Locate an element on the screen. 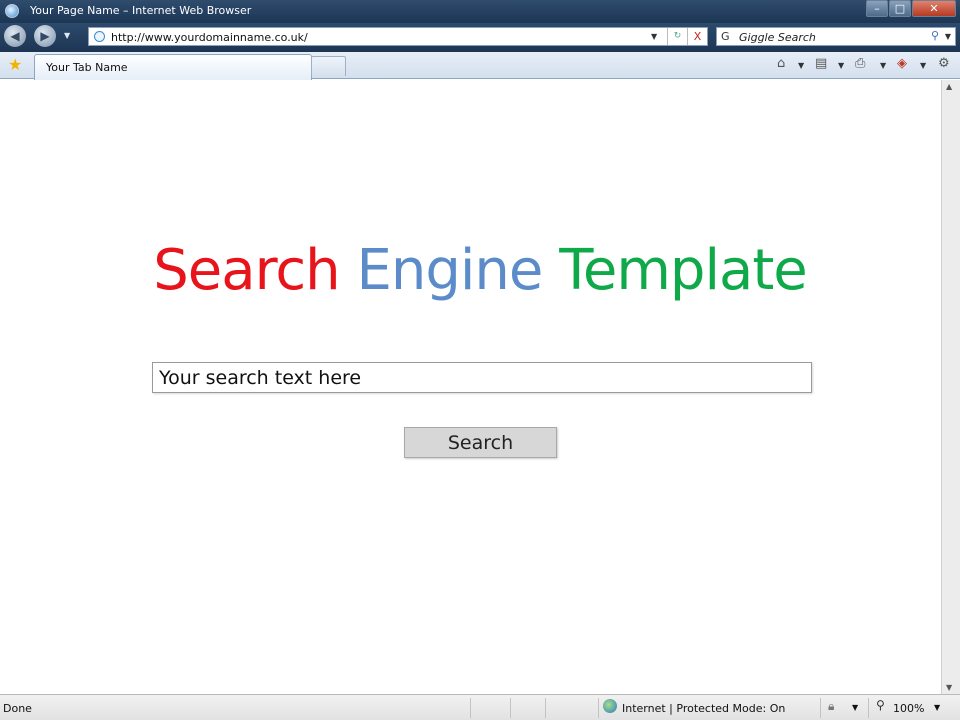 The height and width of the screenshot is (720, 960). address-bar: http://www.yourdomainname.co.uk/ ▼ ↻ X is located at coordinates (398, 36).